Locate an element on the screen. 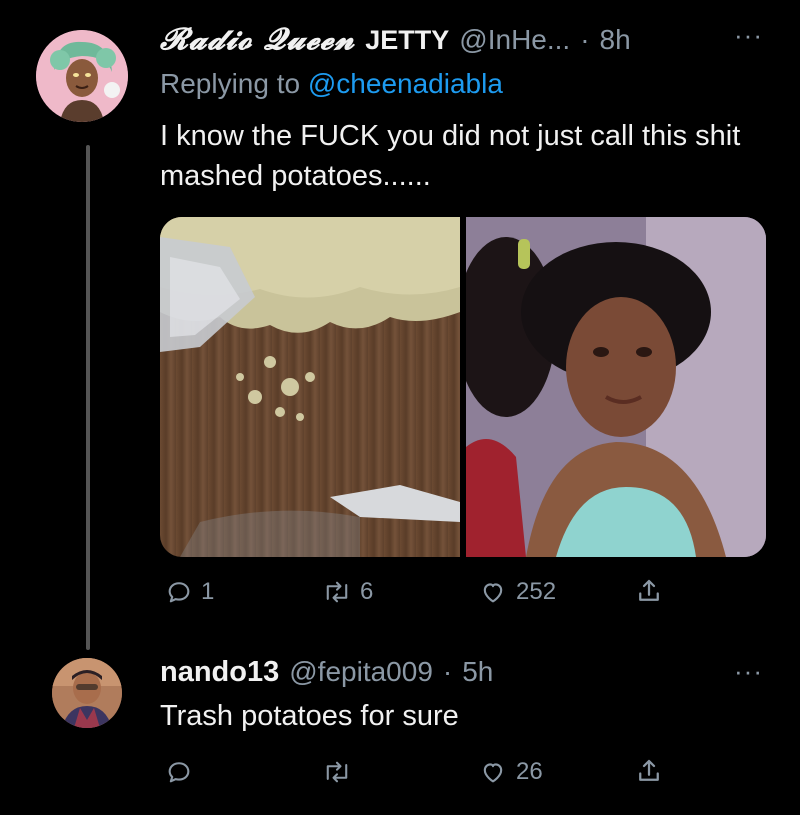  tweet-header: 𝓡𝓪𝓭𝓲𝓸 𝓠𝓾𝓮𝓮𝓷 JETTY @InHe... · 8h is located at coordinates (395, 42).